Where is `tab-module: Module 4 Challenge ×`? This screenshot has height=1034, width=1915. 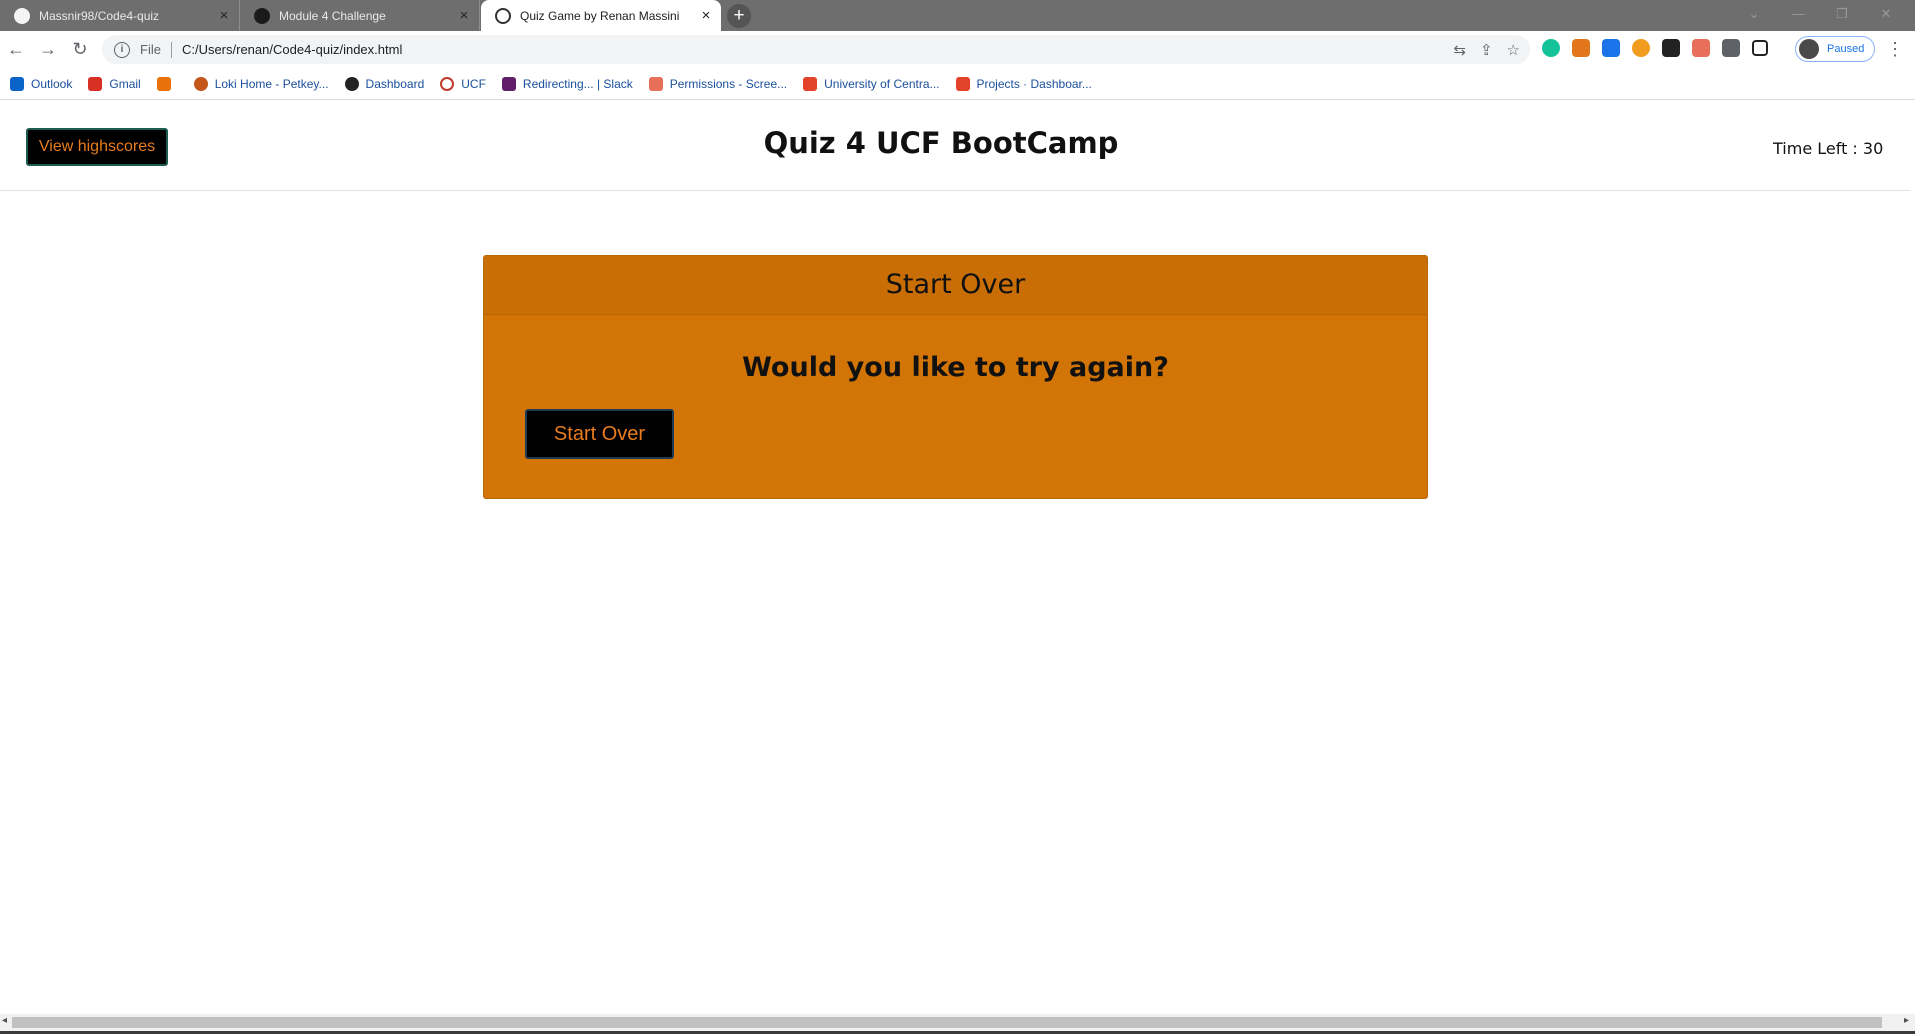 tab-module: Module 4 Challenge × is located at coordinates (360, 15).